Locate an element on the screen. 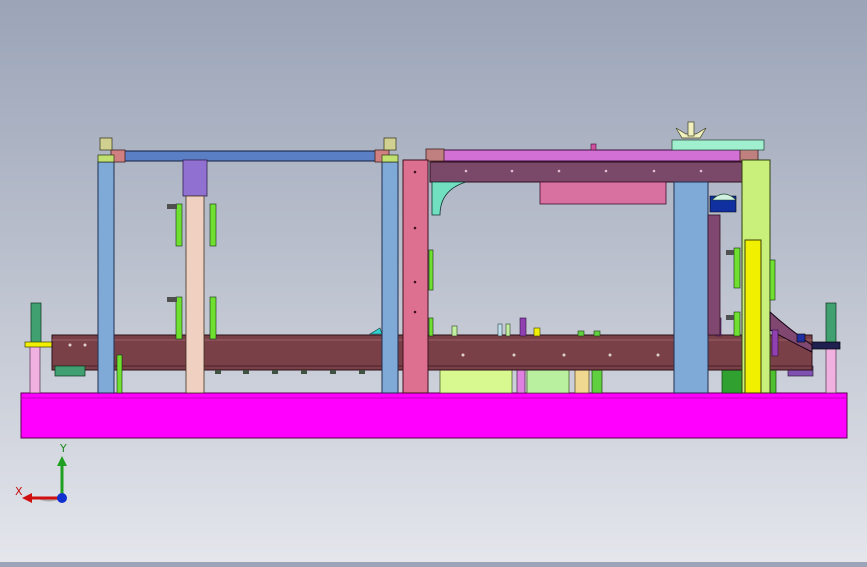  small-green-post is located at coordinates (119, 374).